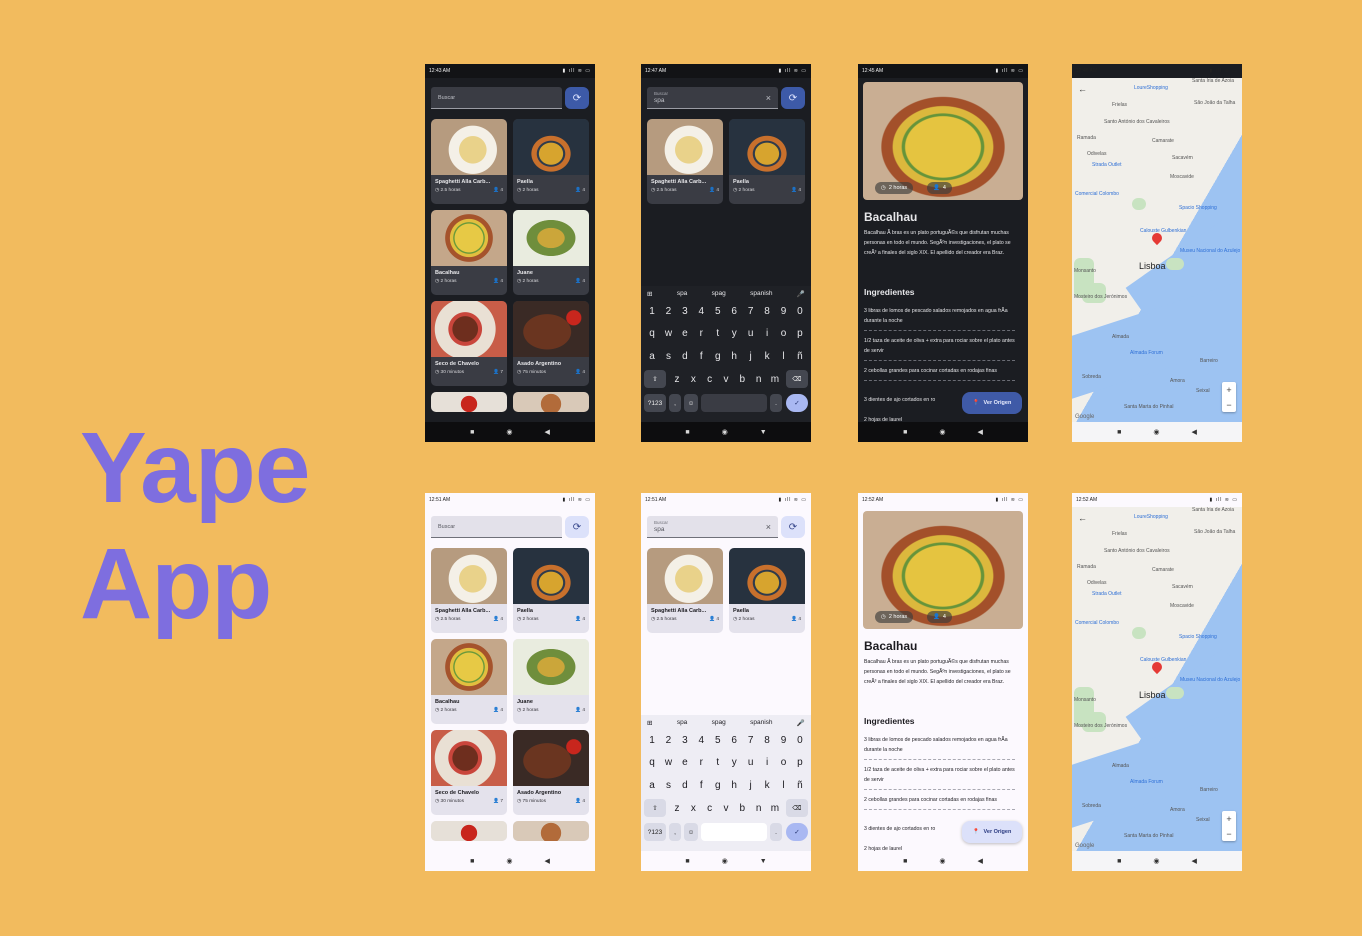 The width and height of the screenshot is (1362, 936). Describe the element at coordinates (767, 762) in the screenshot. I see `key: i` at that location.